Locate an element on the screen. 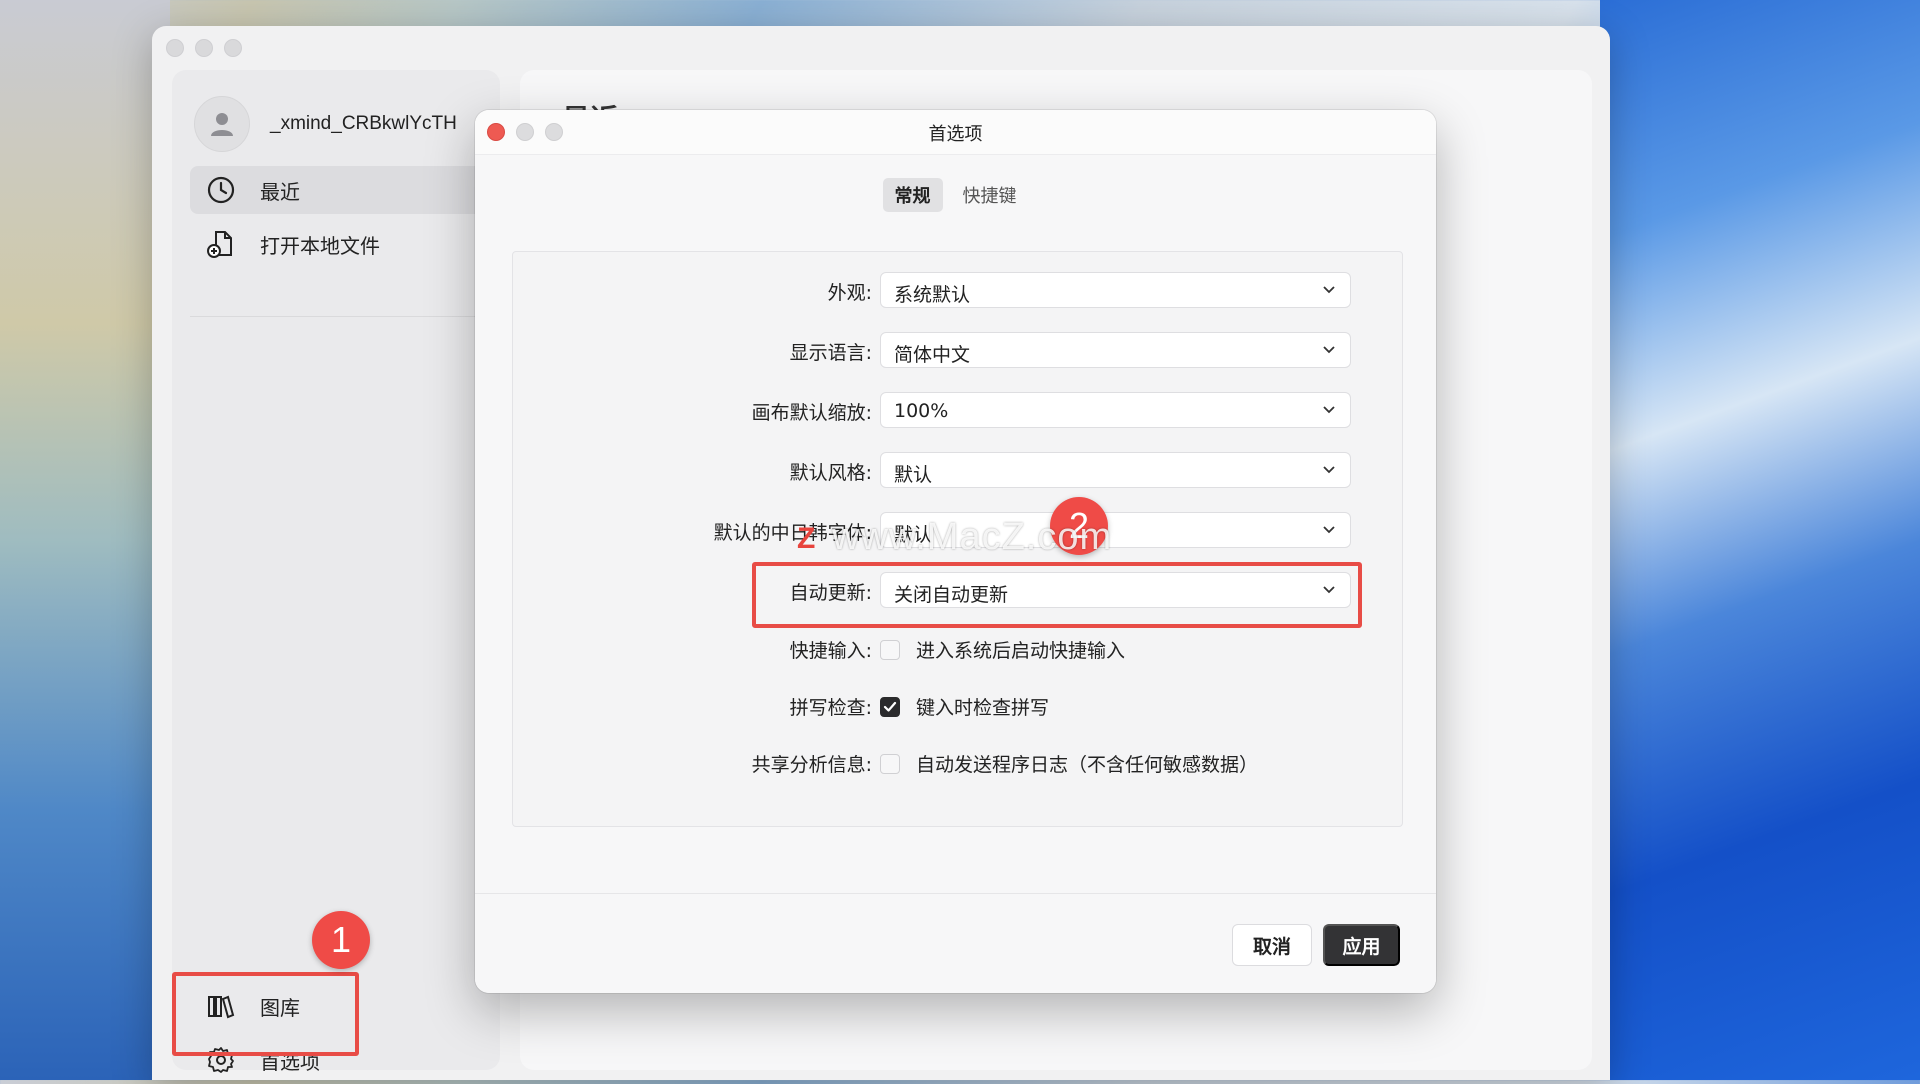 The width and height of the screenshot is (1920, 1084). watermark-text: www.MacZ.com is located at coordinates (972, 537).